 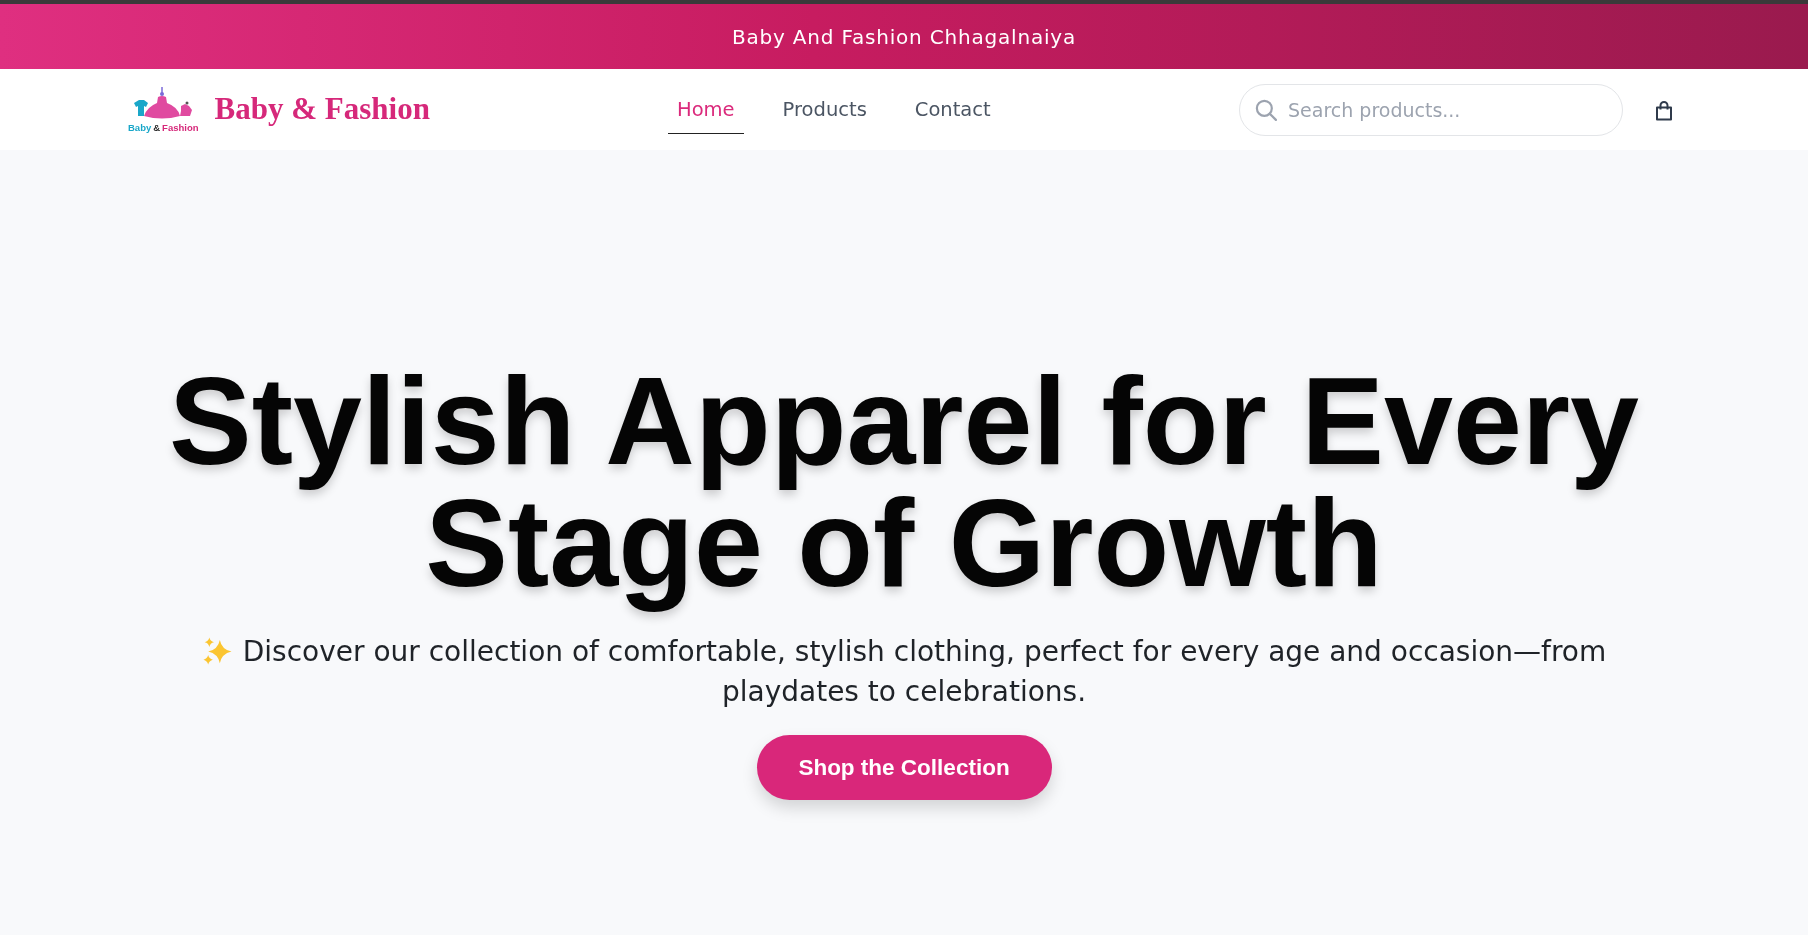 What do you see at coordinates (706, 109) in the screenshot?
I see `nav-link: Home` at bounding box center [706, 109].